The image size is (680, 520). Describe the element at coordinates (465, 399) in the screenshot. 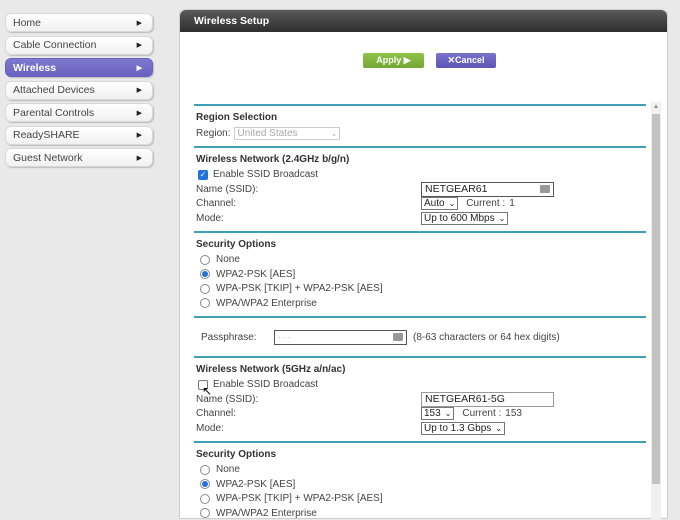

I see `ssid-value: NETGEAR61-5G` at that location.